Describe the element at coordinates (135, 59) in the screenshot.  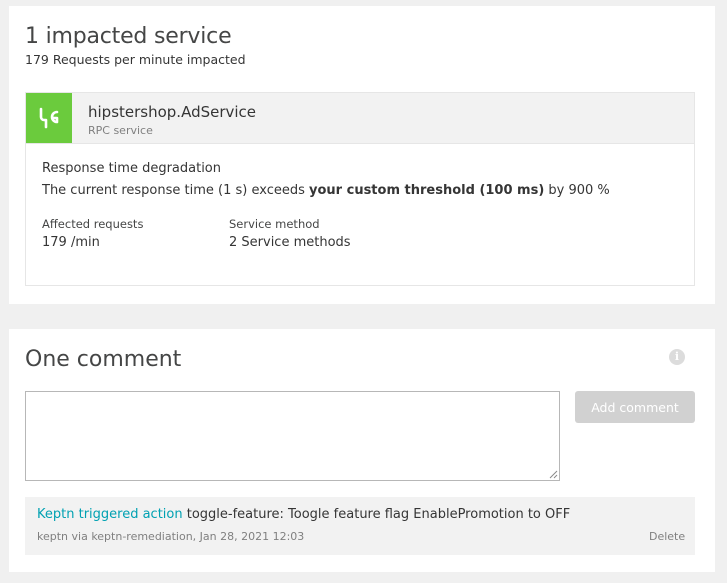
I see `impacted-subtitle: 179 Requests per minute impacted` at that location.